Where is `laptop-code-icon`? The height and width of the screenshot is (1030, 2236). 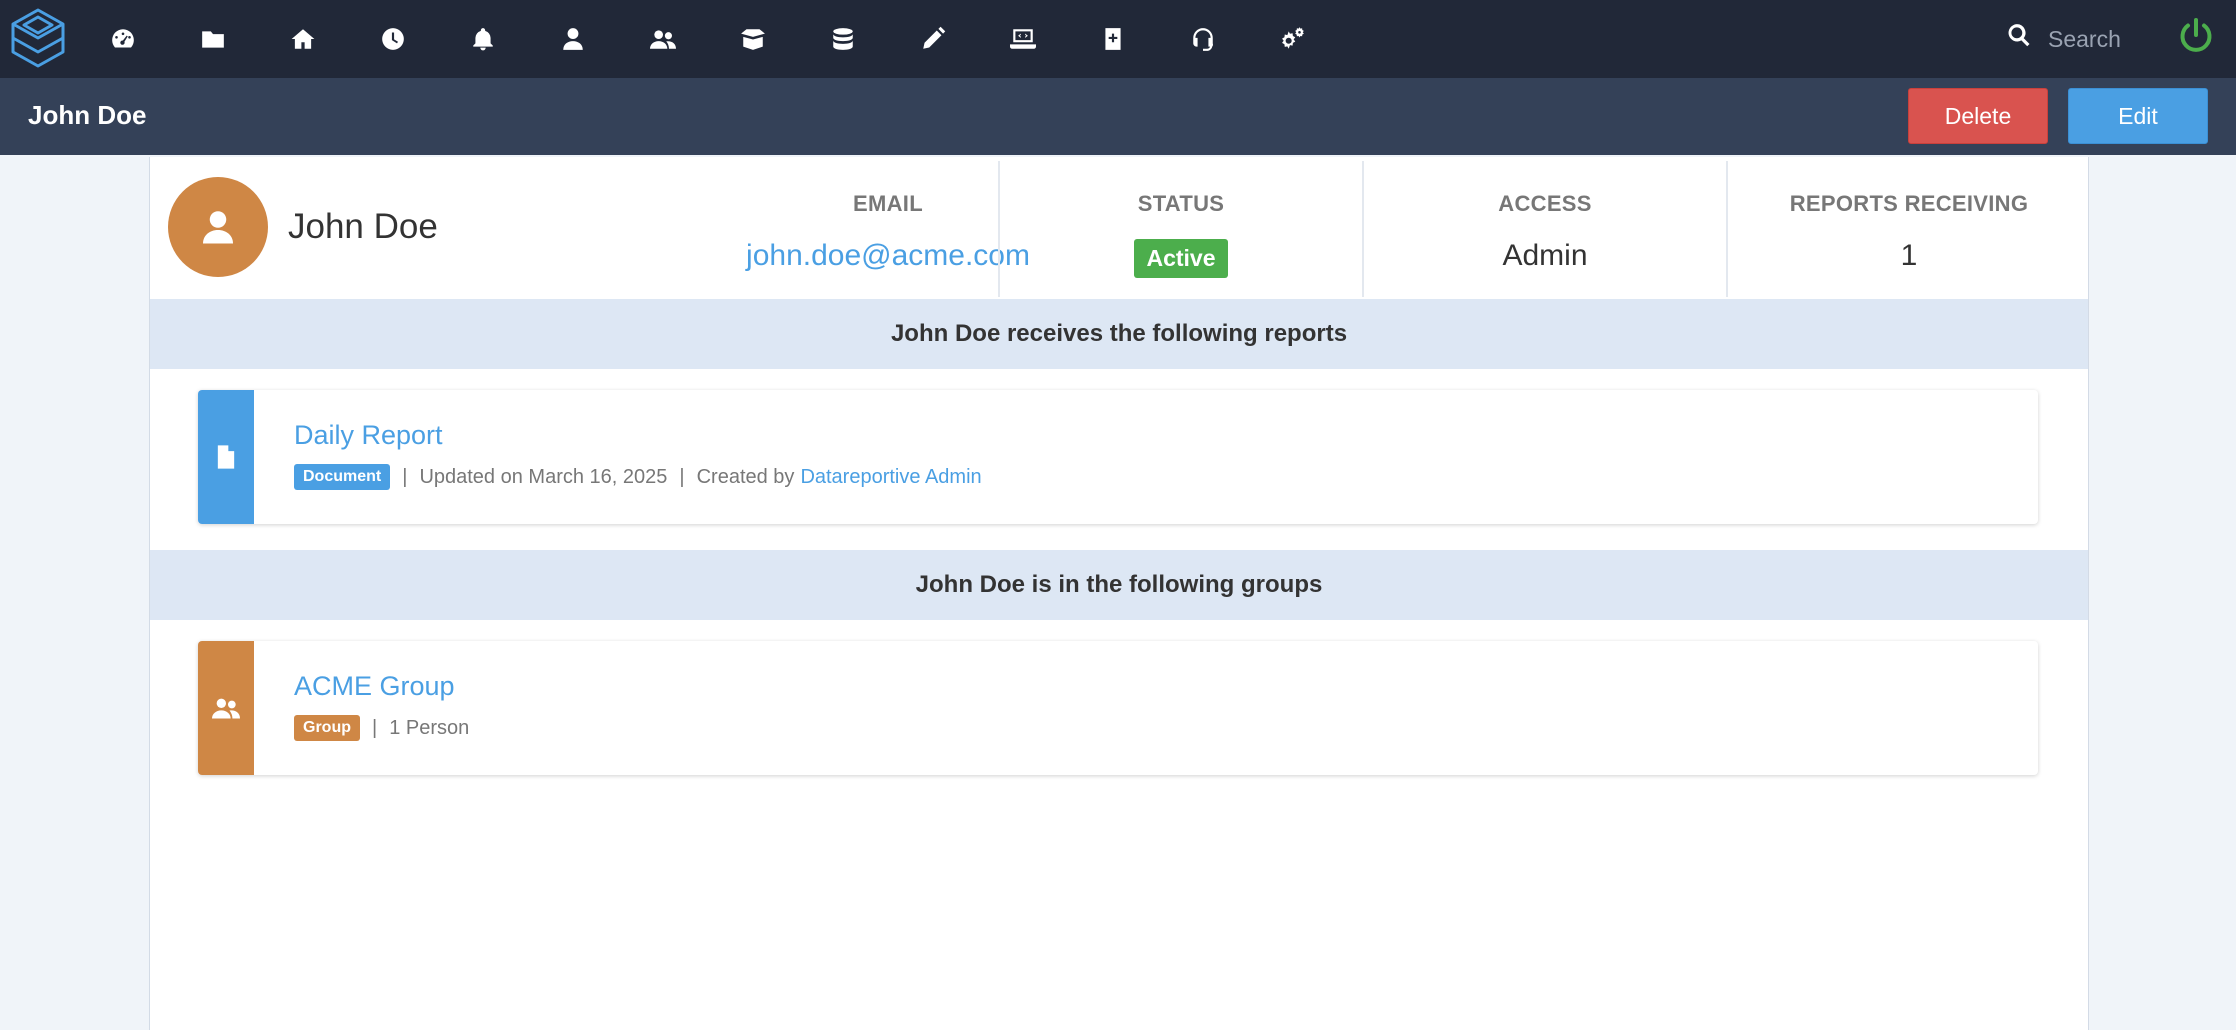
laptop-code-icon is located at coordinates (1023, 39).